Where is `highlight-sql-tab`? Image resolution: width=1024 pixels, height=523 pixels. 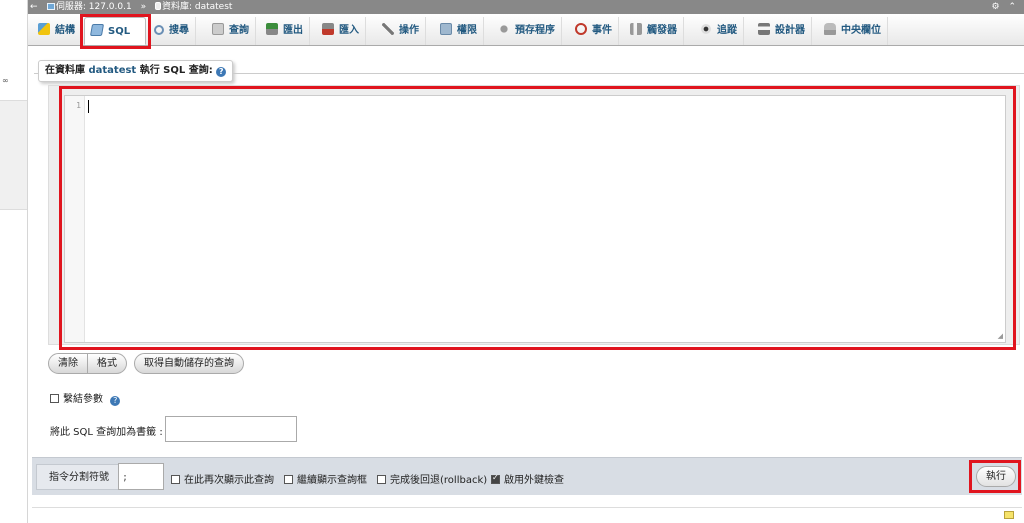
highlight-sql-tab is located at coordinates (115, 31).